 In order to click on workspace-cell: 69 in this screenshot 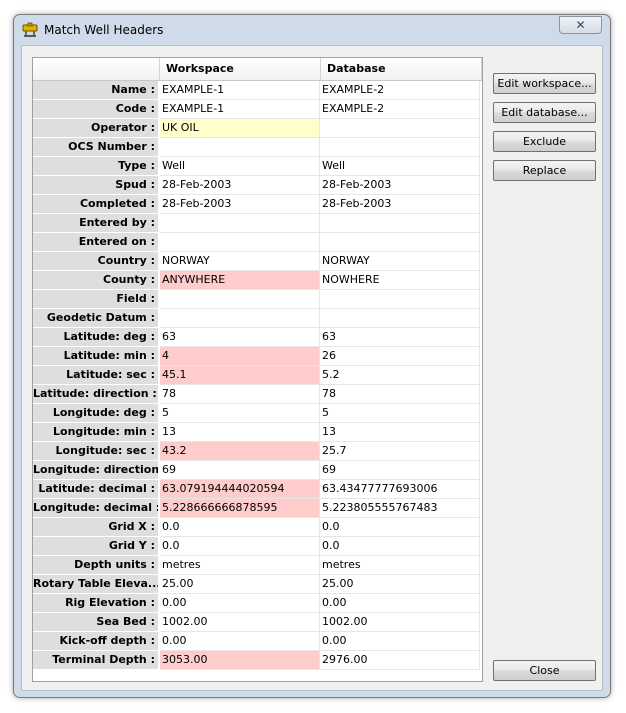, I will do `click(240, 470)`.